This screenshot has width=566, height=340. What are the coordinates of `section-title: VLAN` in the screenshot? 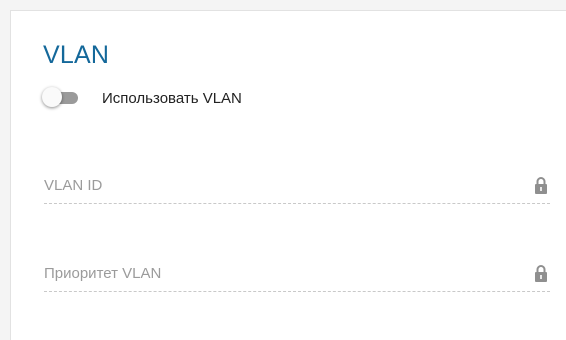 It's located at (76, 55).